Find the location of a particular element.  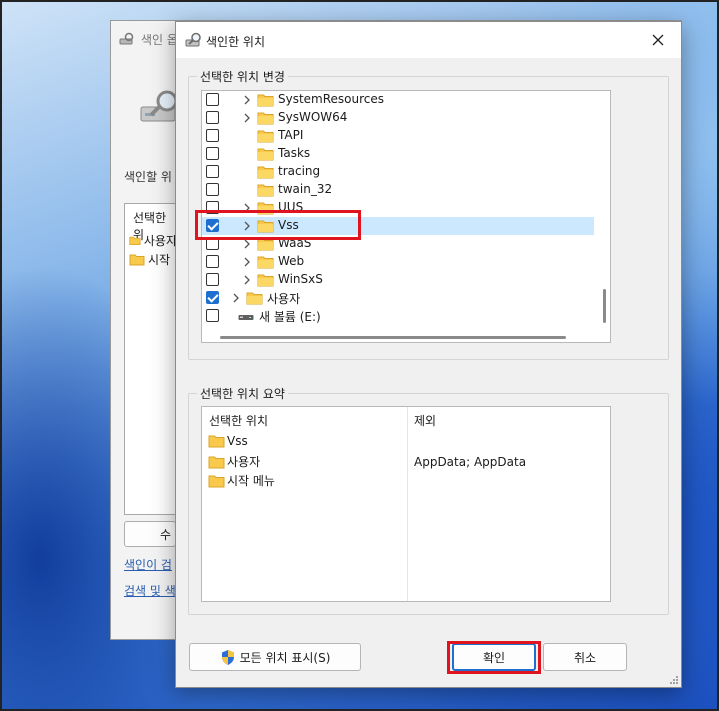

summary-location: 사용자 is located at coordinates (244, 462).